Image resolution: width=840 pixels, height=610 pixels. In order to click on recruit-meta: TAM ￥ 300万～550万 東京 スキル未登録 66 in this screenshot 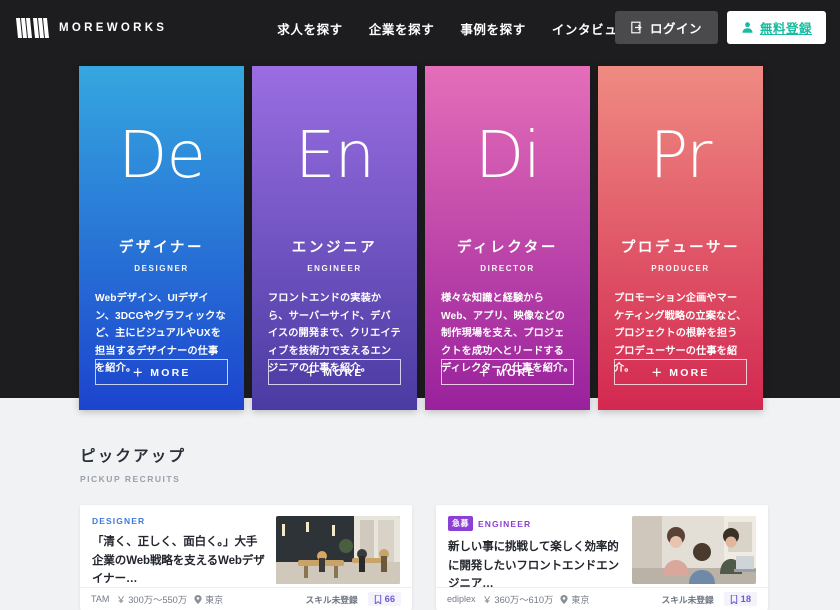, I will do `click(246, 598)`.